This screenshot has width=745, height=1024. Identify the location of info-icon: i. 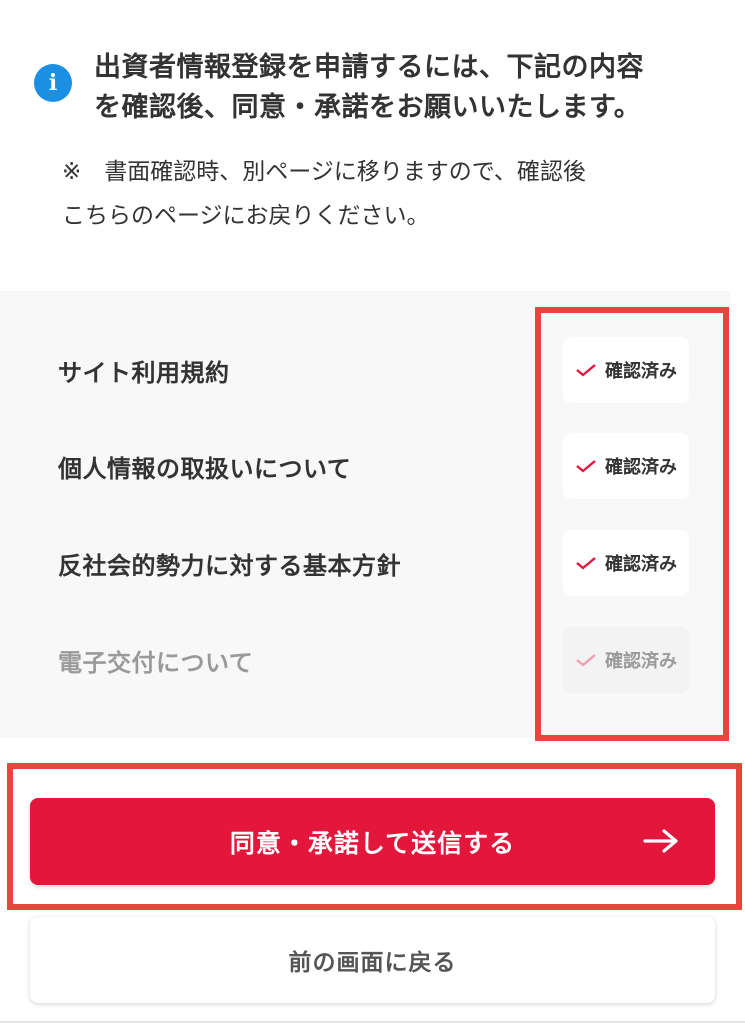
(53, 83).